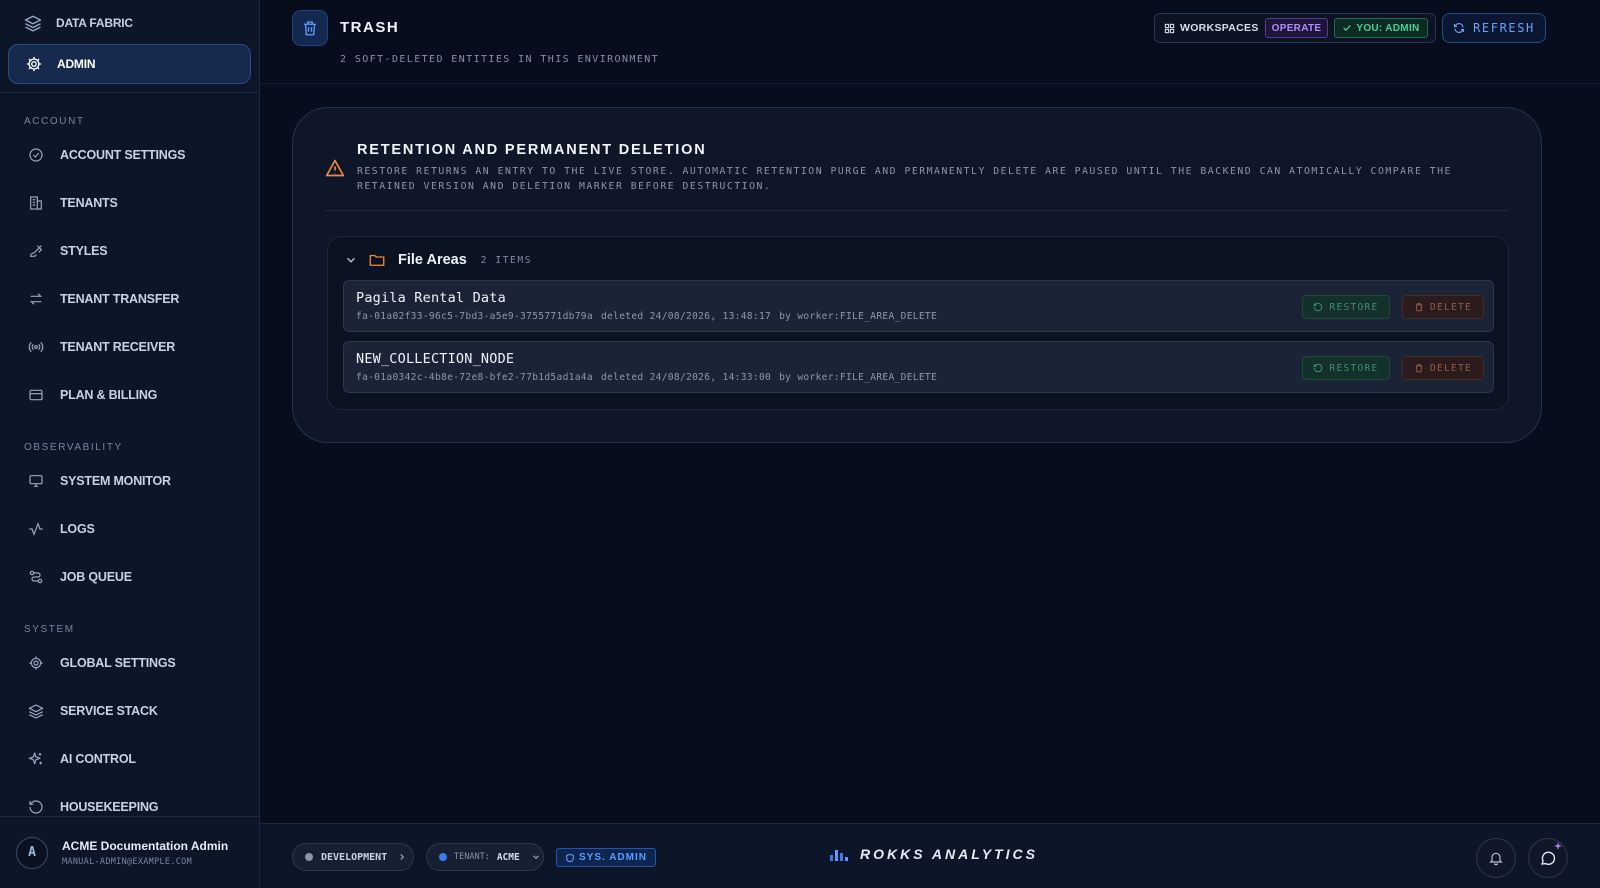  What do you see at coordinates (36, 577) in the screenshot?
I see `workflow-icon` at bounding box center [36, 577].